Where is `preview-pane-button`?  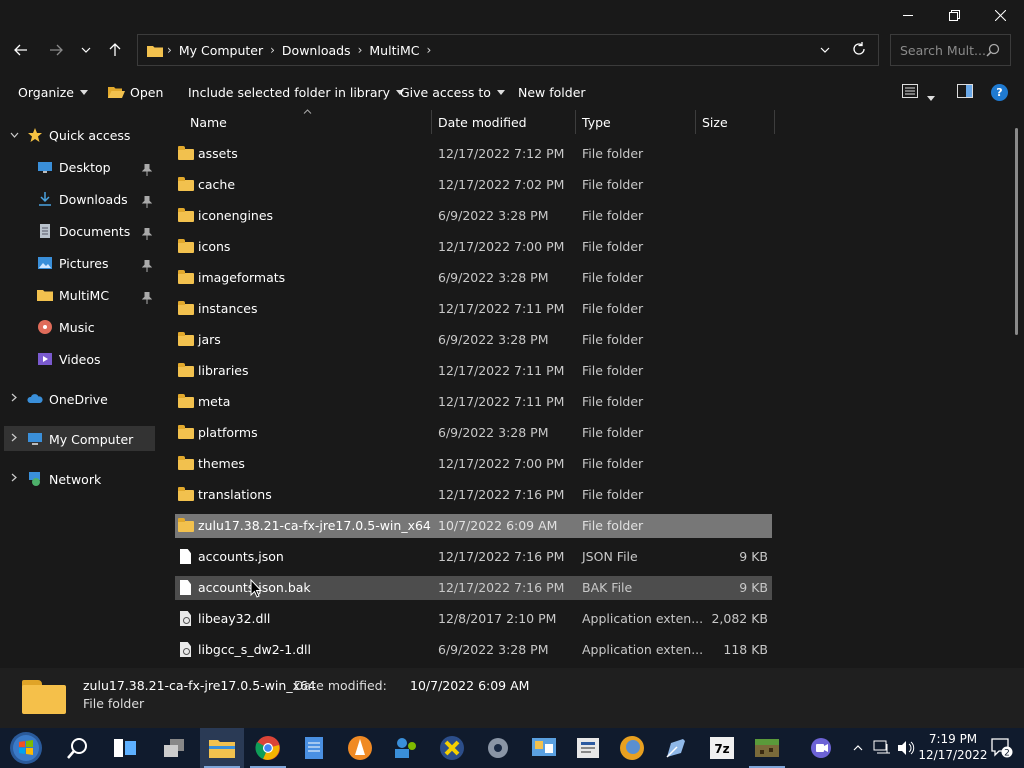 preview-pane-button is located at coordinates (965, 92).